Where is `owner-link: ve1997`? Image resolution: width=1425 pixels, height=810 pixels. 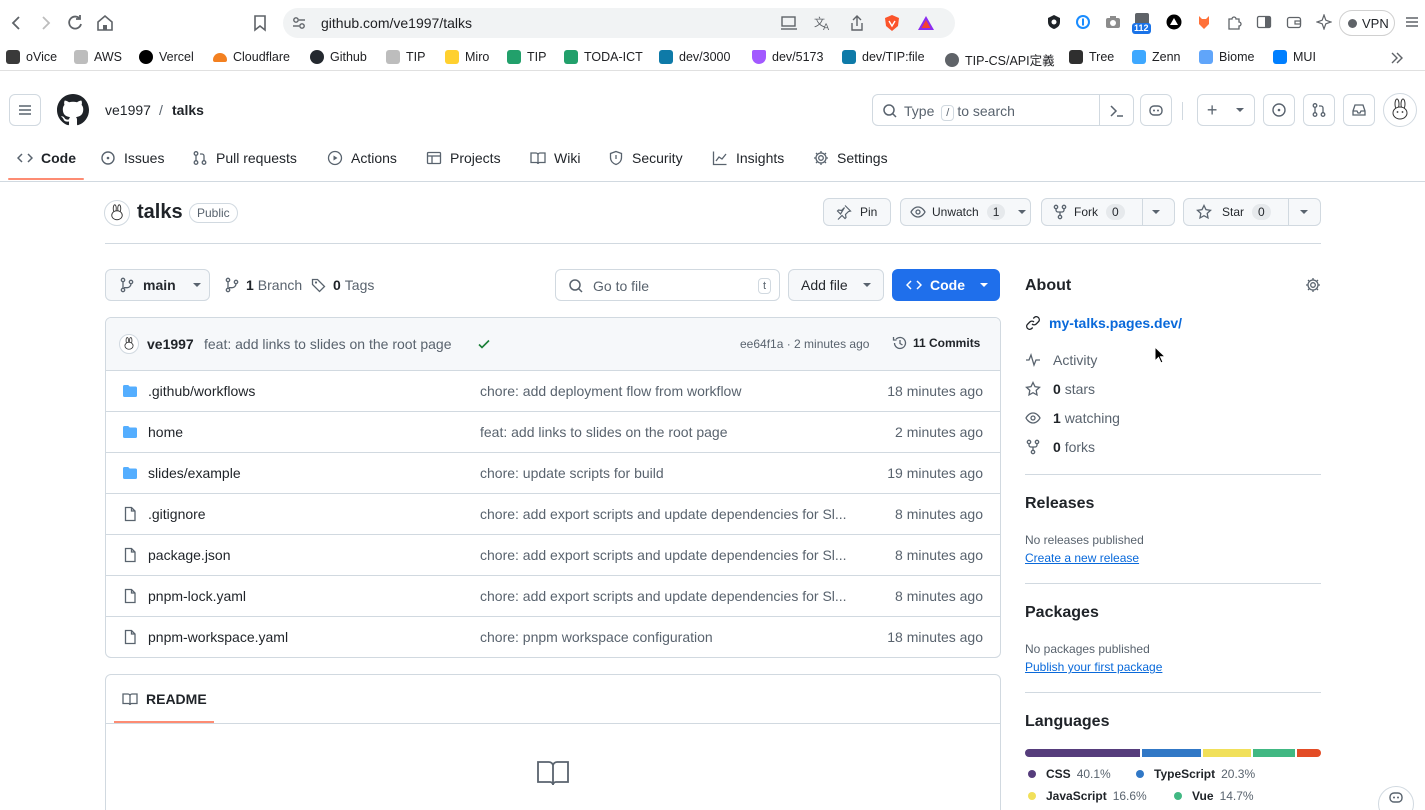 owner-link: ve1997 is located at coordinates (128, 110).